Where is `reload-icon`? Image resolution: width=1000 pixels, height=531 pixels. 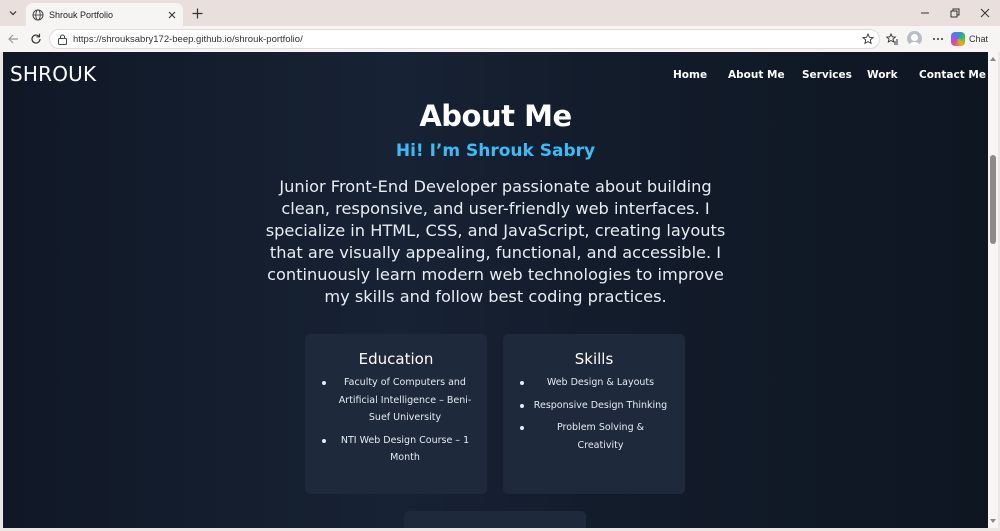 reload-icon is located at coordinates (36, 38).